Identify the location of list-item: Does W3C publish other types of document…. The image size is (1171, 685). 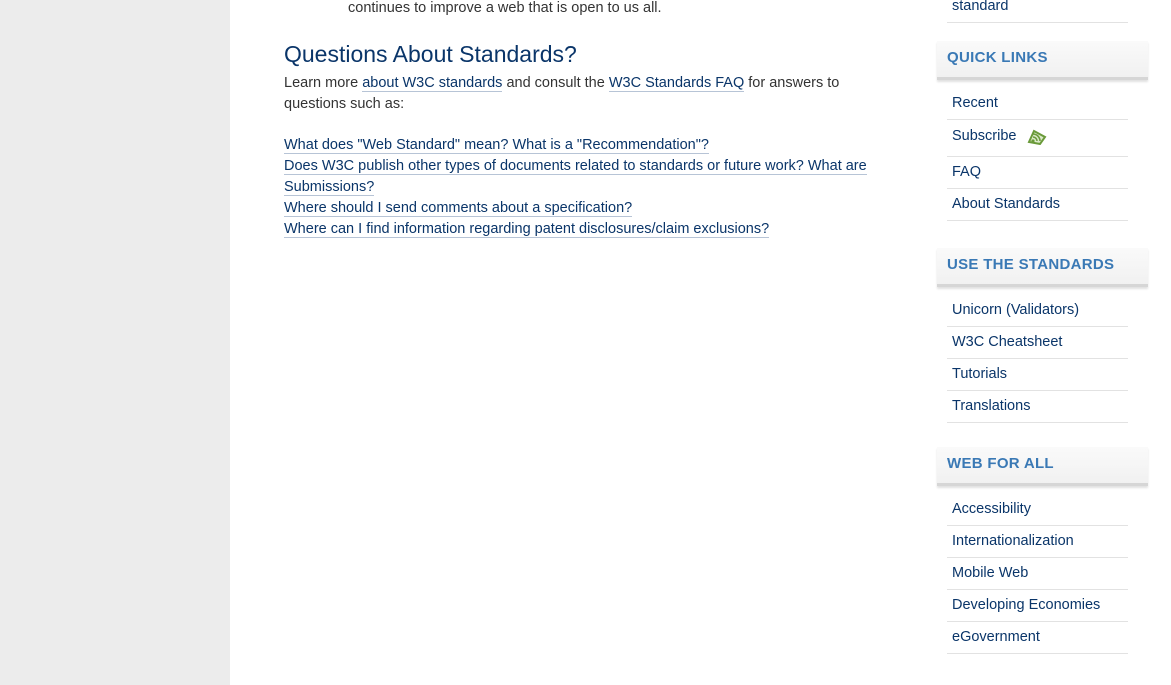
(584, 177).